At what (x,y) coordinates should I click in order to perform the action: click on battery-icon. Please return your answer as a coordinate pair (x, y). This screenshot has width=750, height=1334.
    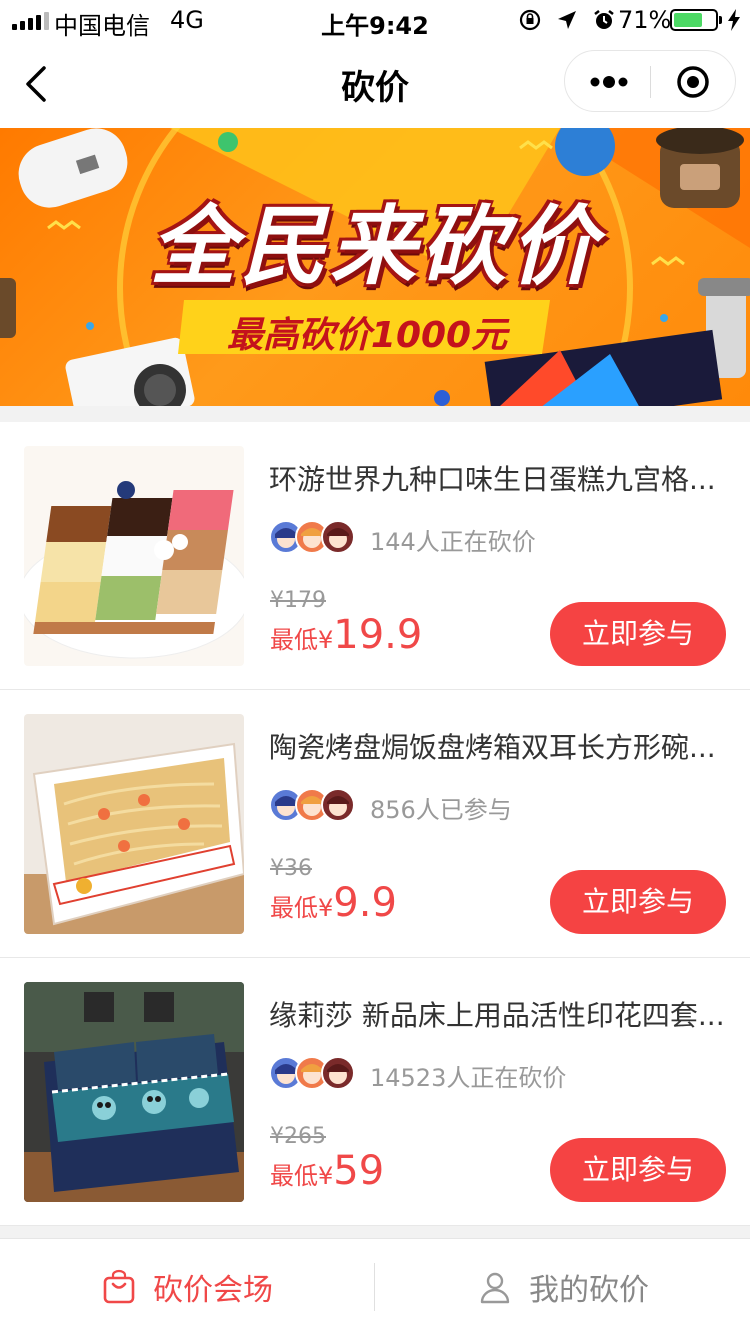
    Looking at the image, I should click on (694, 20).